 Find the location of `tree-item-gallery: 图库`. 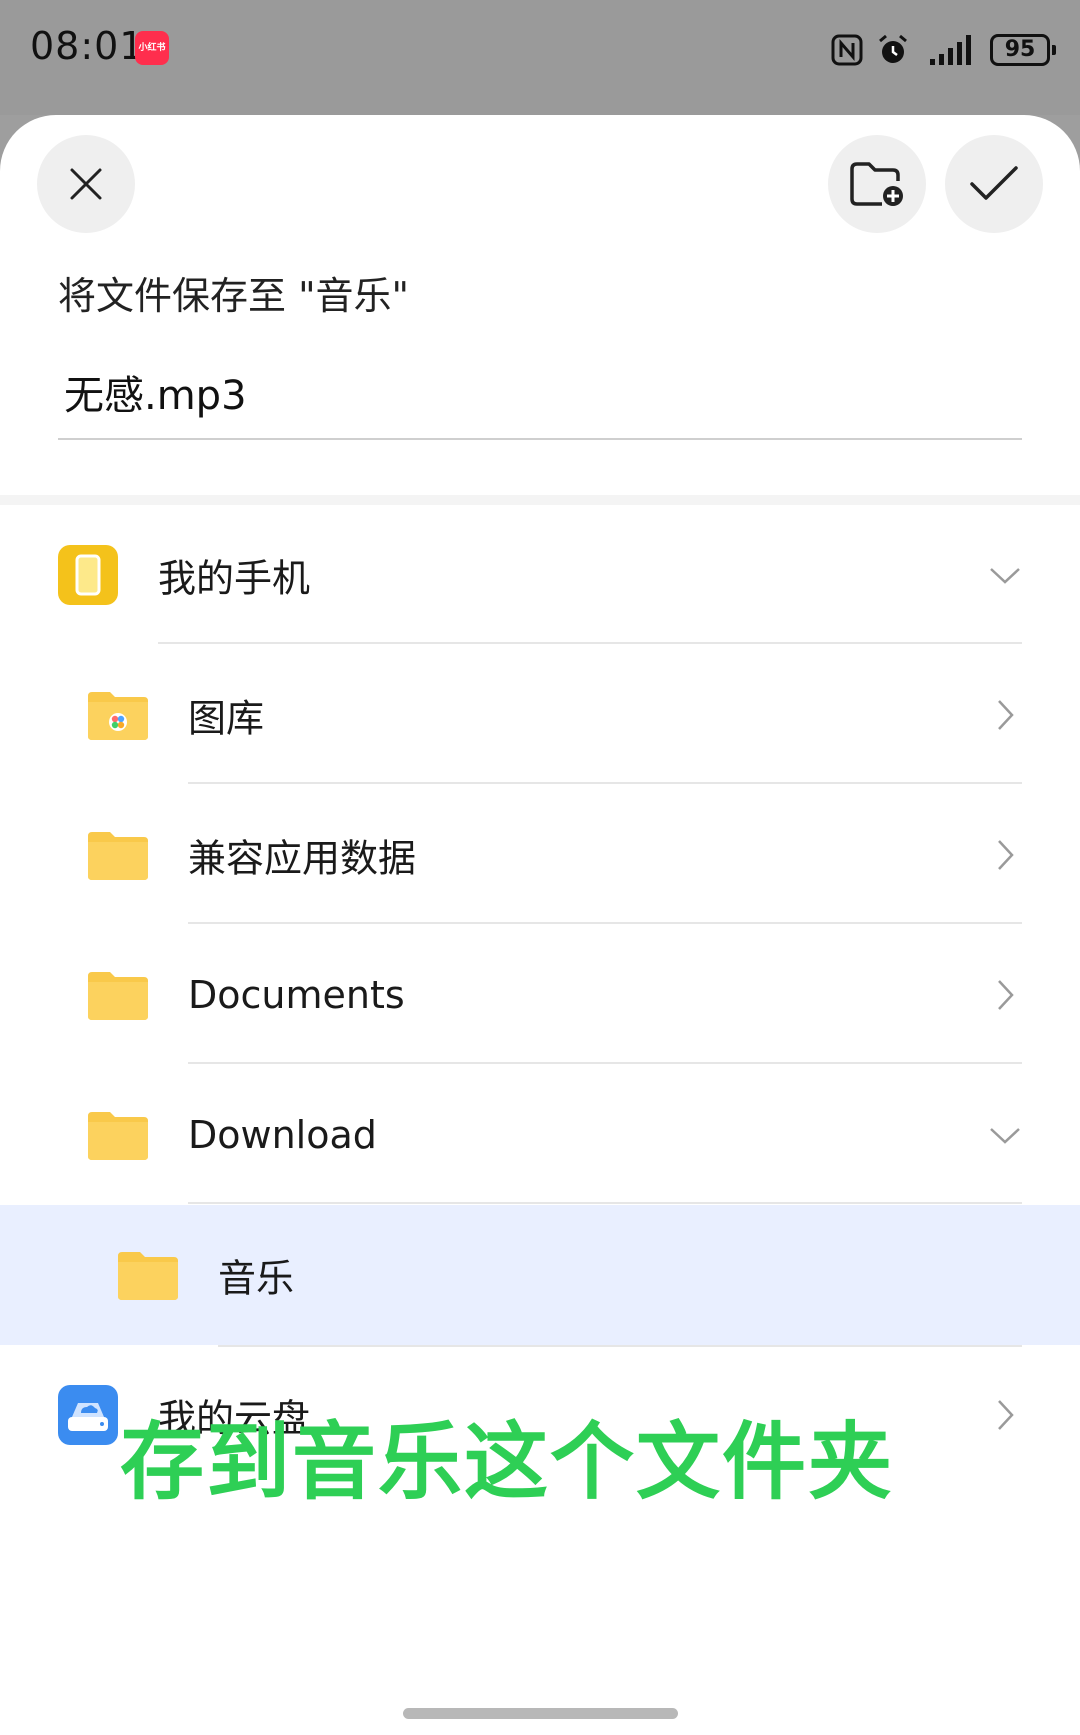

tree-item-gallery: 图库 is located at coordinates (540, 715).